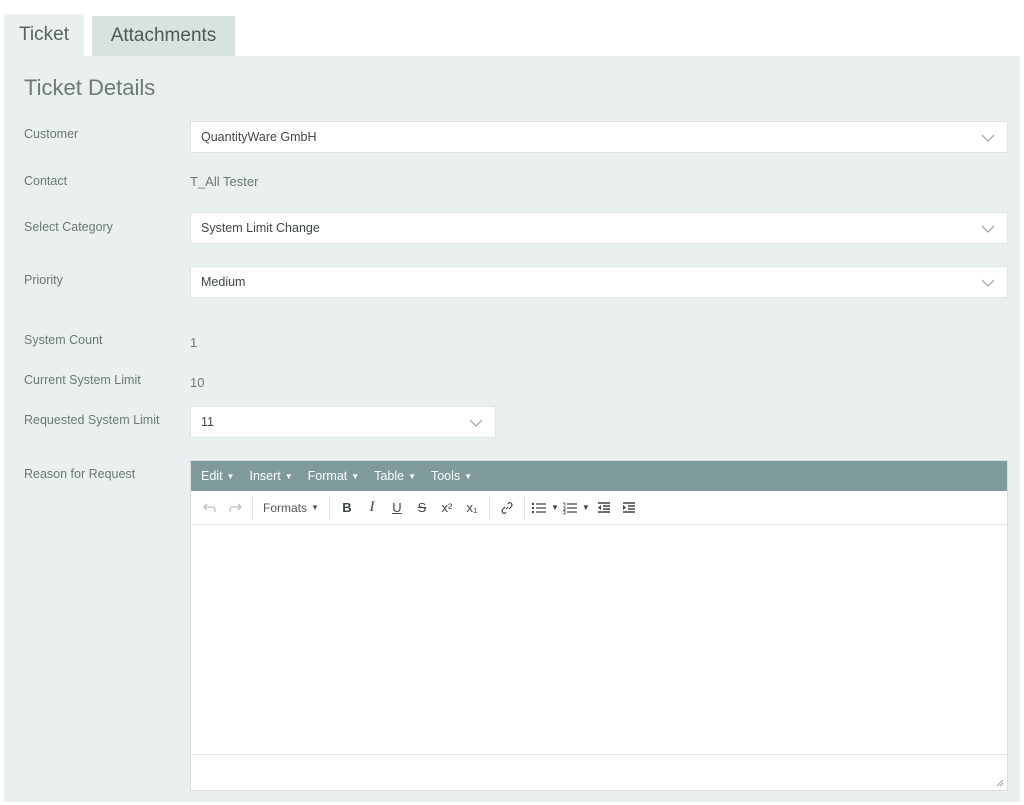 The image size is (1024, 805). I want to click on undo-icon, so click(209, 507).